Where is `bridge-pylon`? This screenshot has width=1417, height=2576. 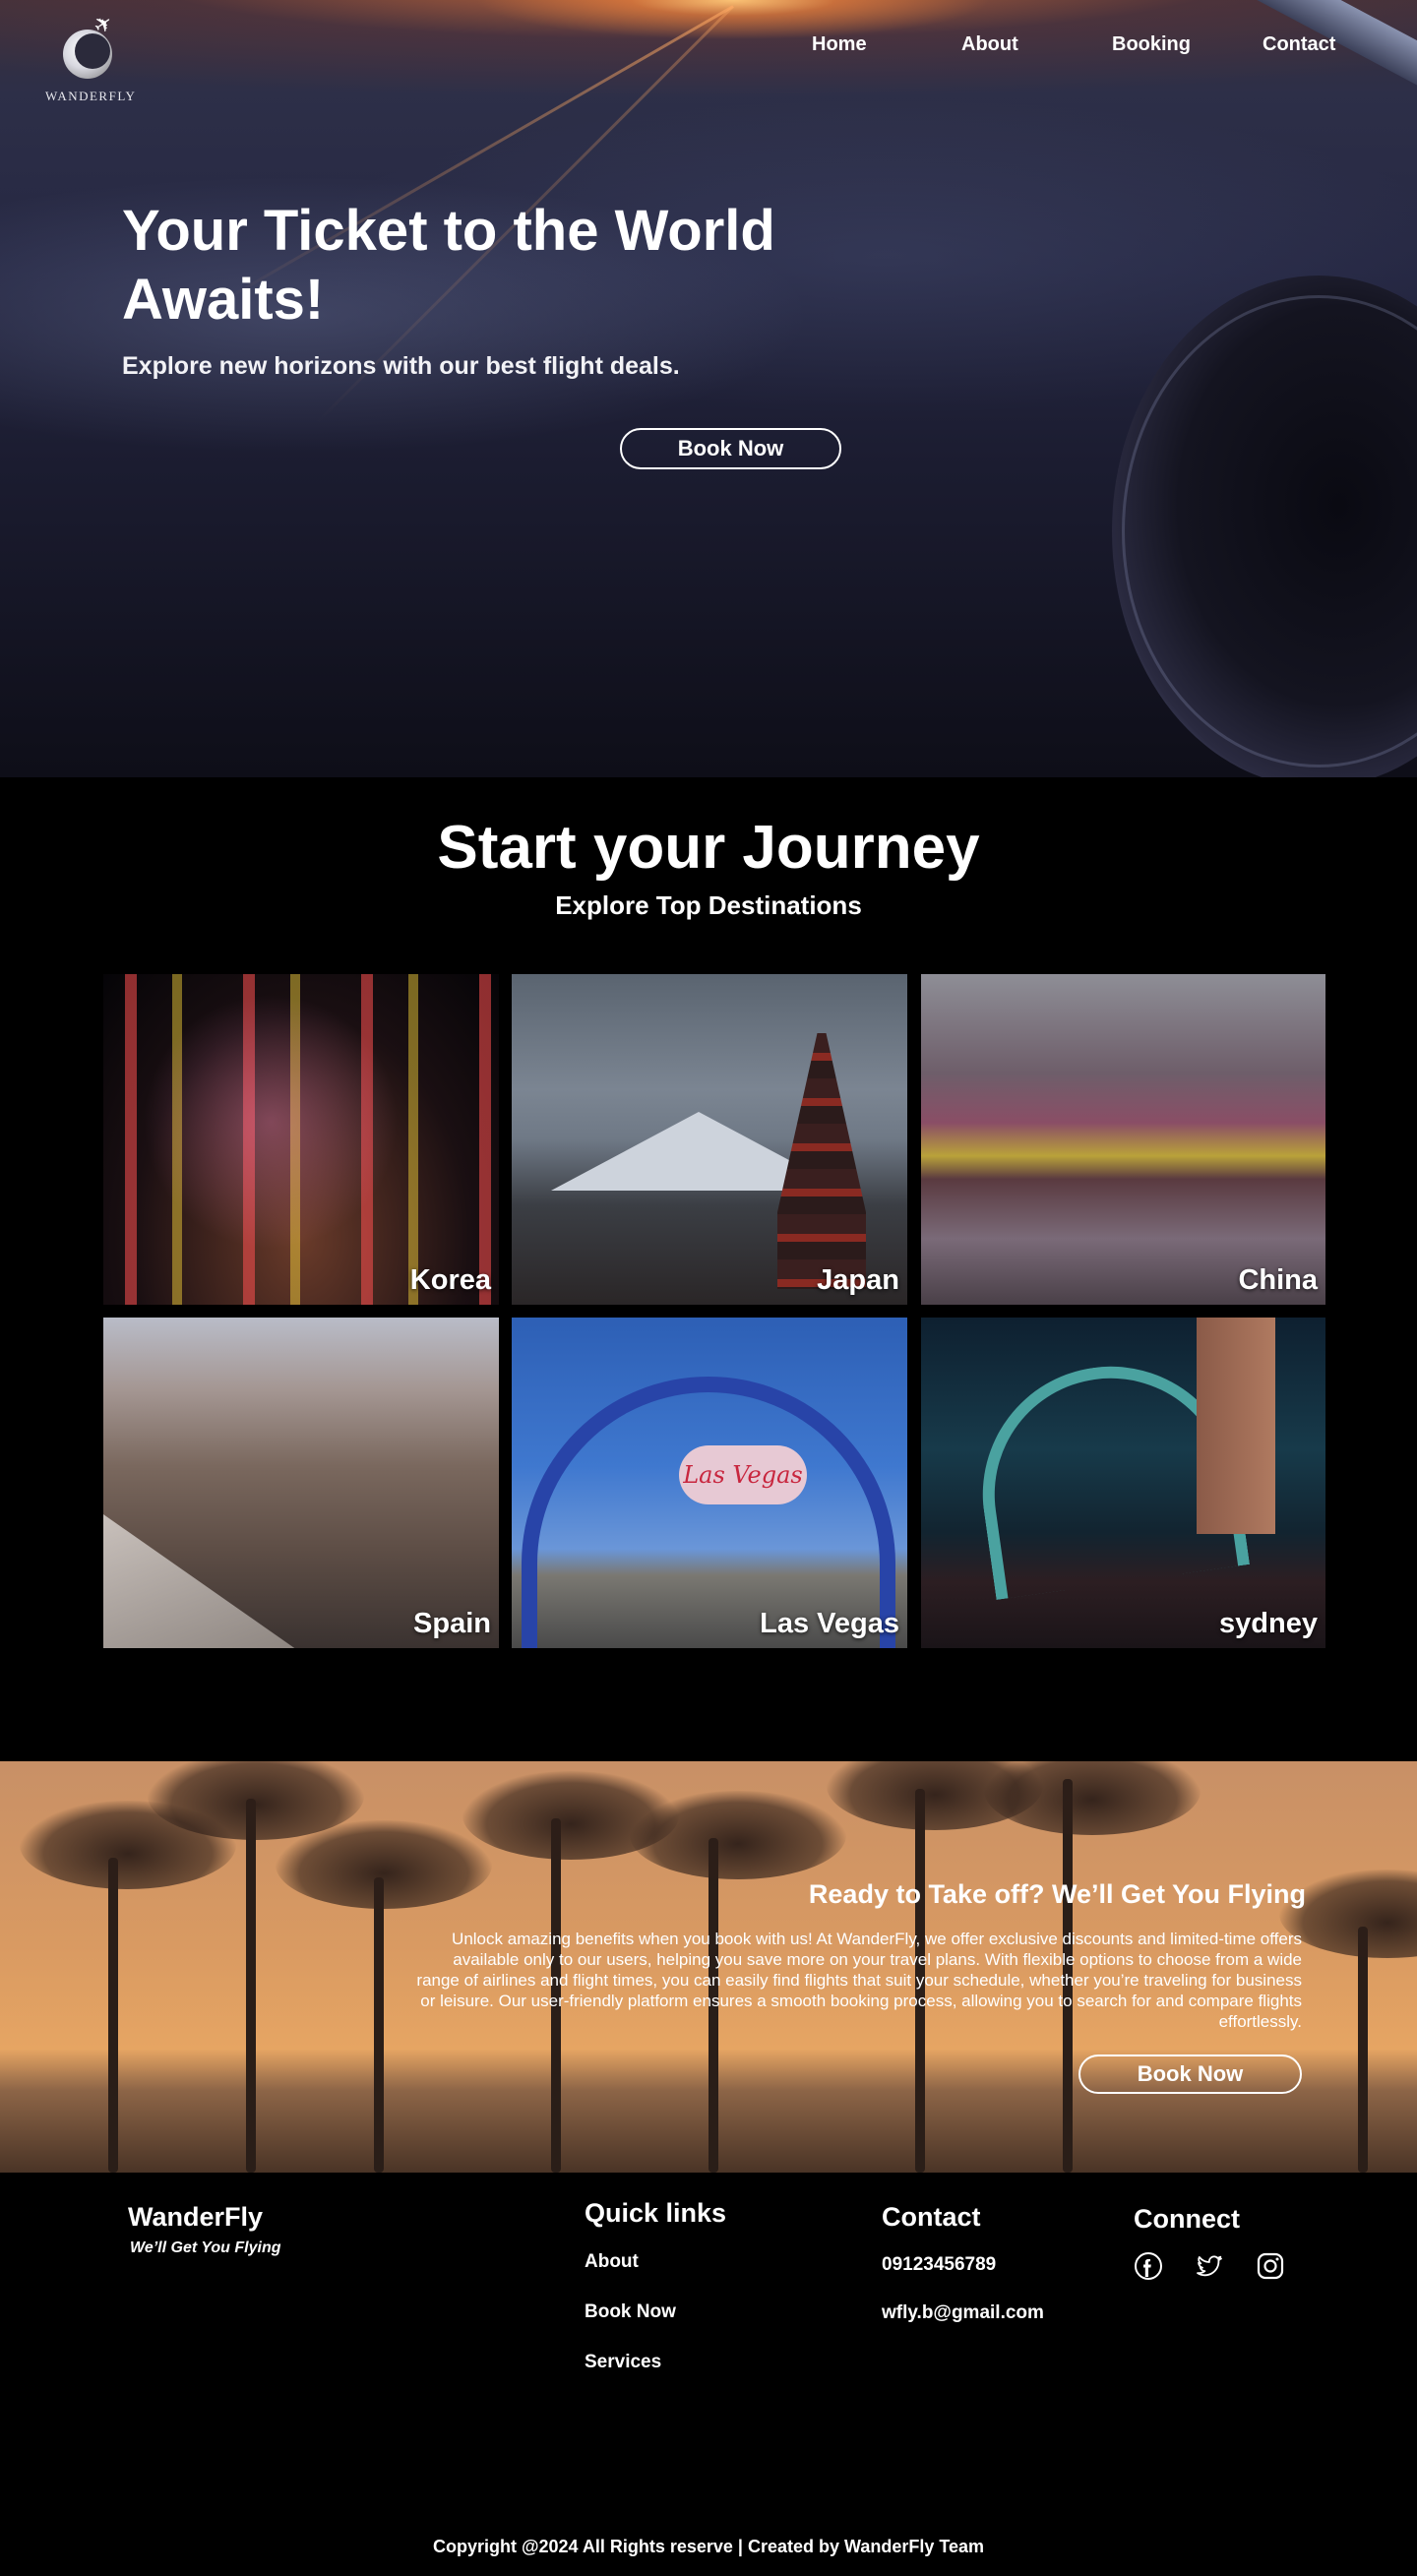
bridge-pylon is located at coordinates (1236, 1426).